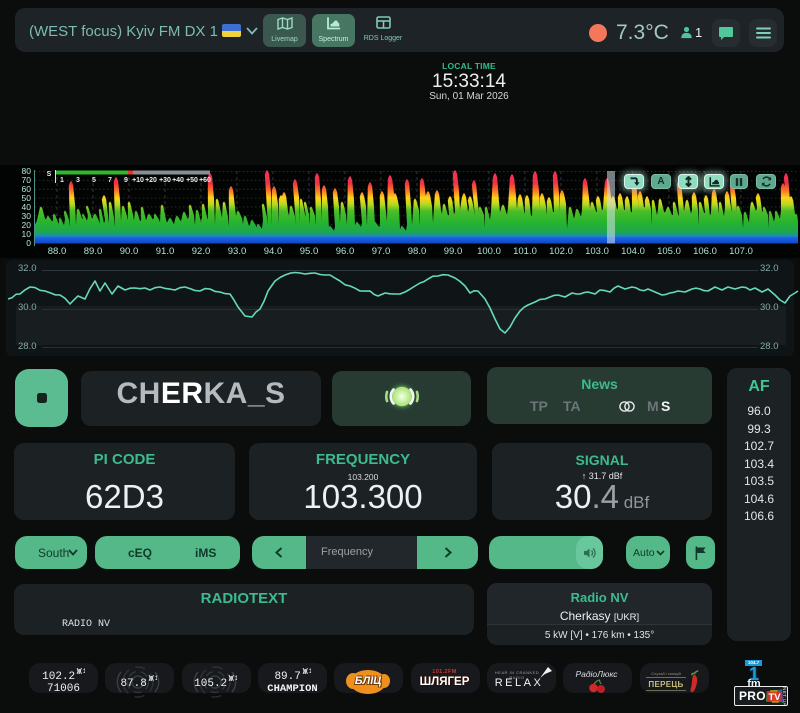 The height and width of the screenshot is (713, 800). Describe the element at coordinates (273, 251) in the screenshot. I see `svg-text: 94.0` at that location.